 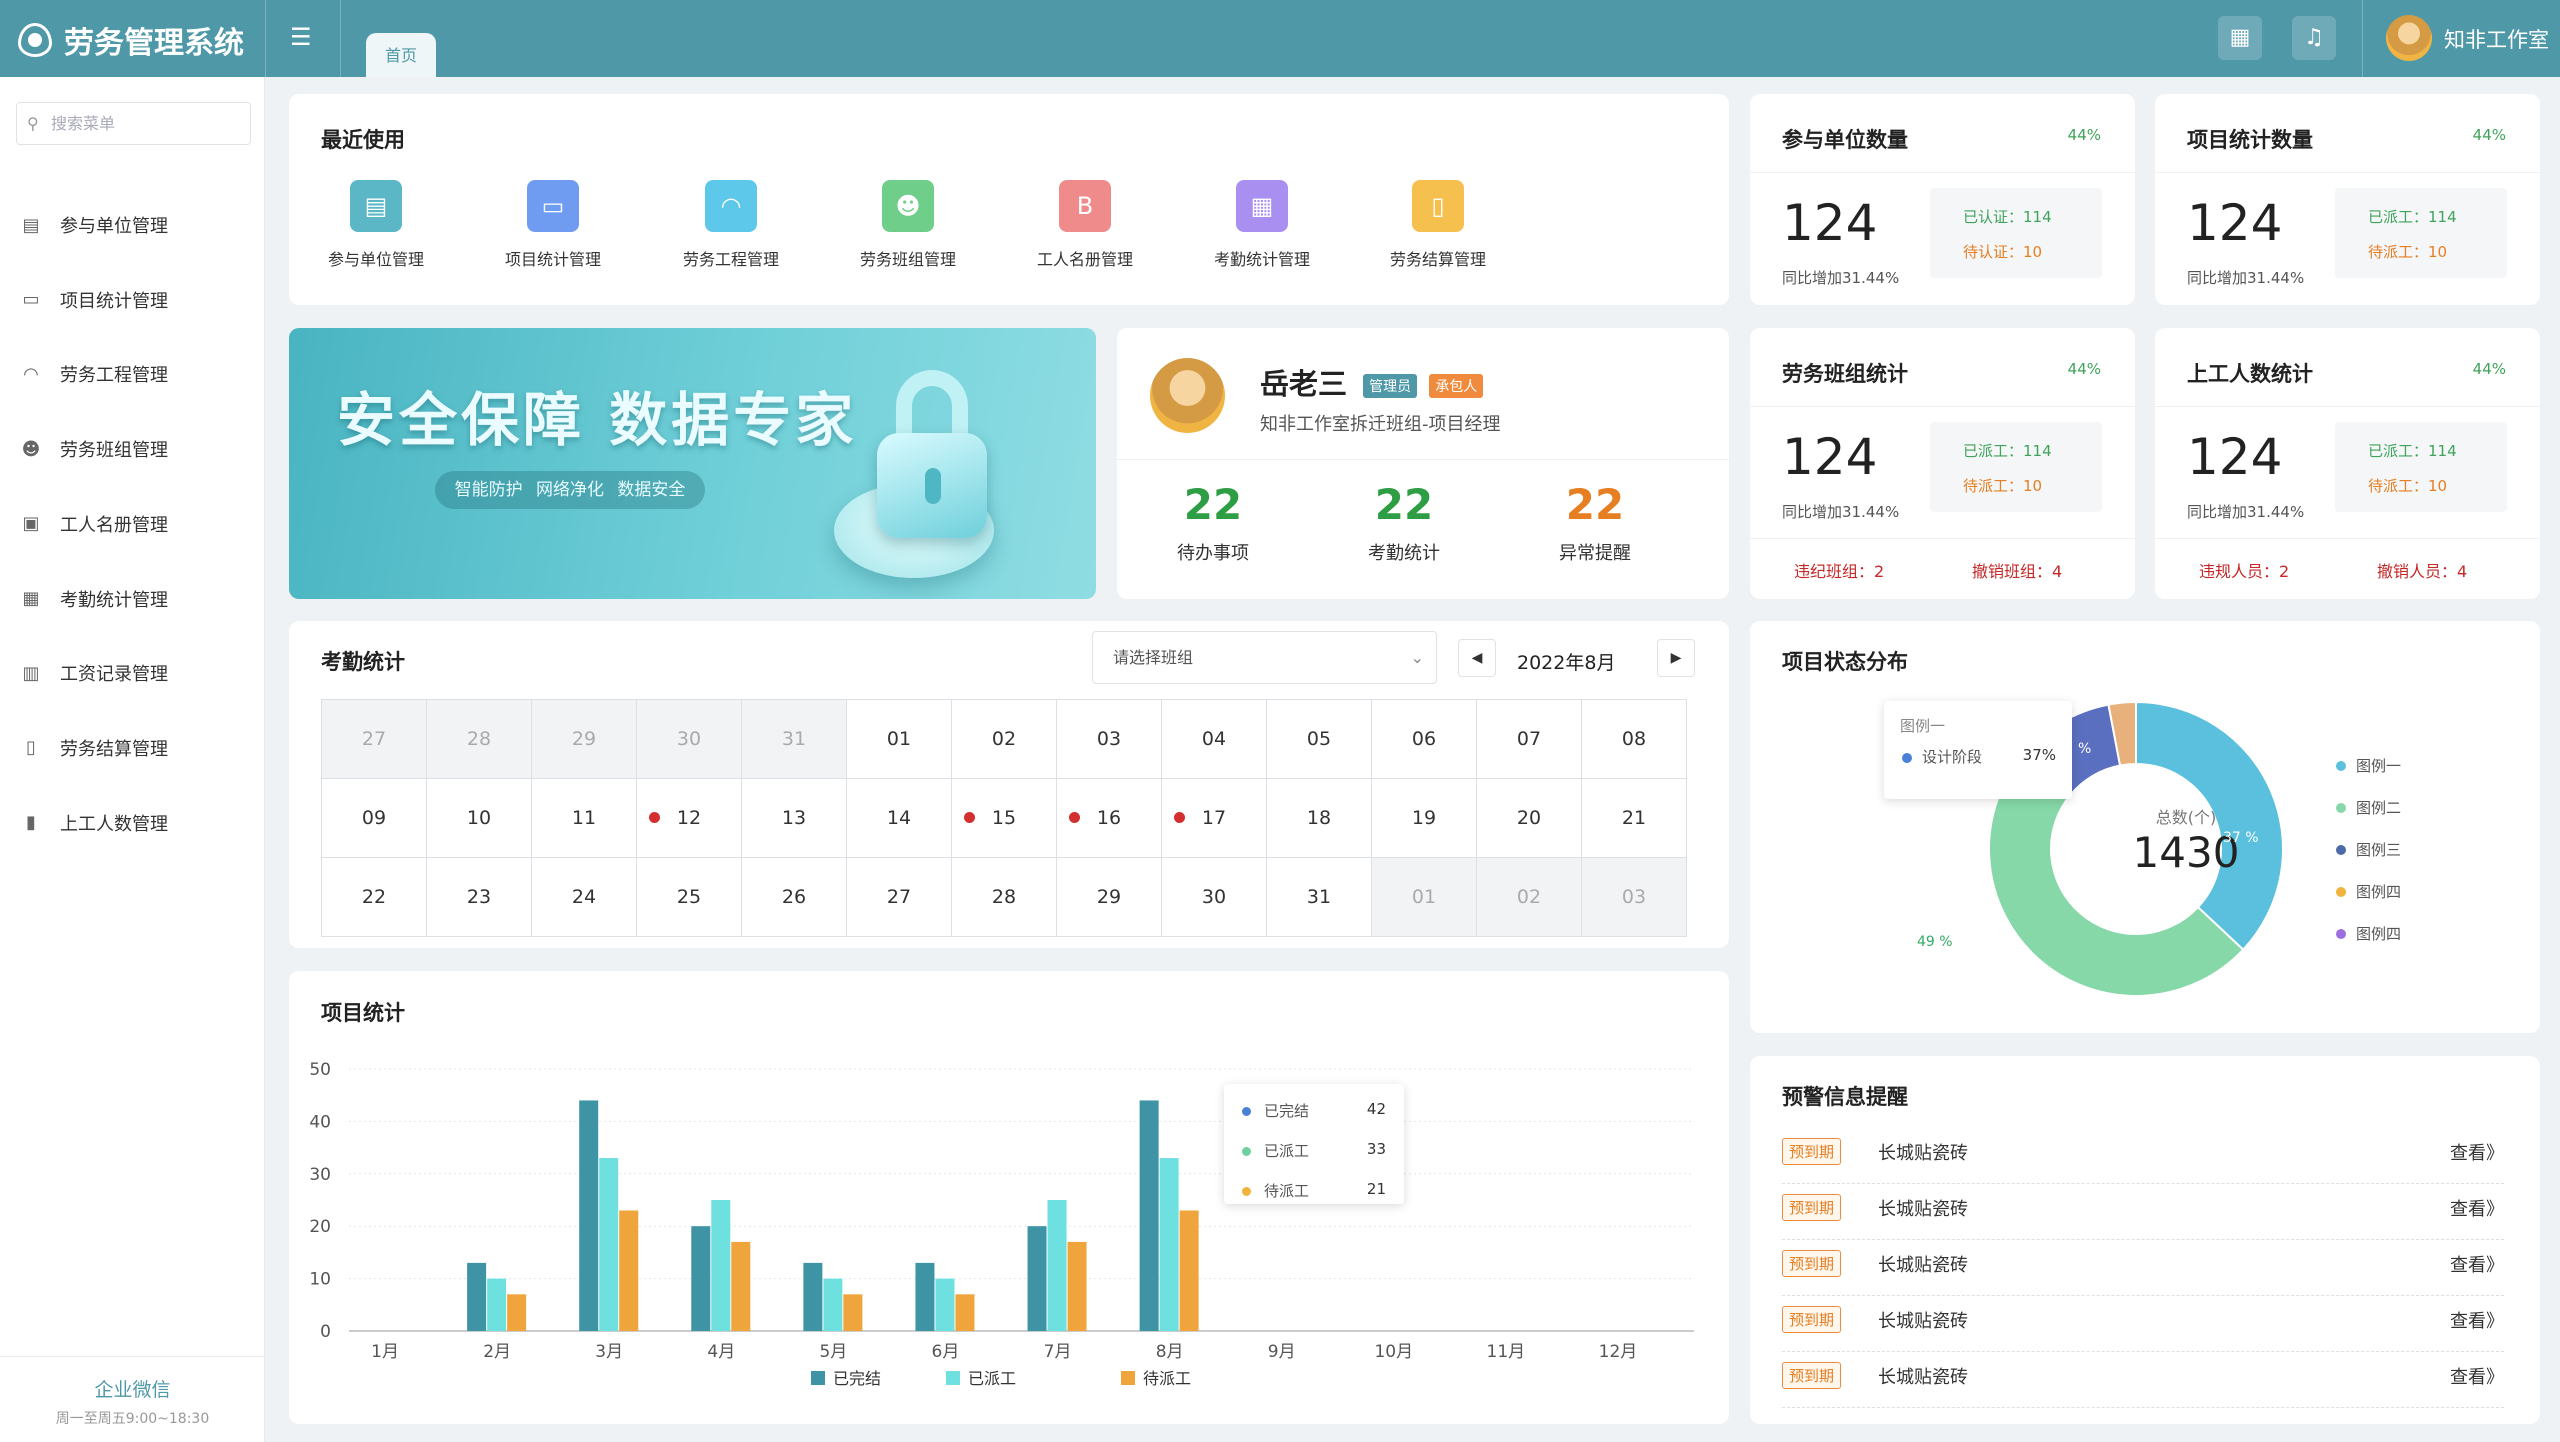 What do you see at coordinates (2409, 38) in the screenshot?
I see `user-avatar` at bounding box center [2409, 38].